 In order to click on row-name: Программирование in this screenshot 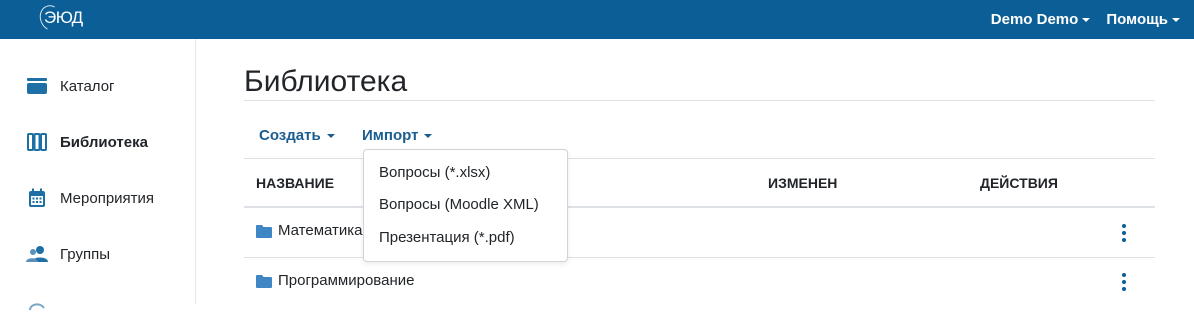, I will do `click(346, 280)`.